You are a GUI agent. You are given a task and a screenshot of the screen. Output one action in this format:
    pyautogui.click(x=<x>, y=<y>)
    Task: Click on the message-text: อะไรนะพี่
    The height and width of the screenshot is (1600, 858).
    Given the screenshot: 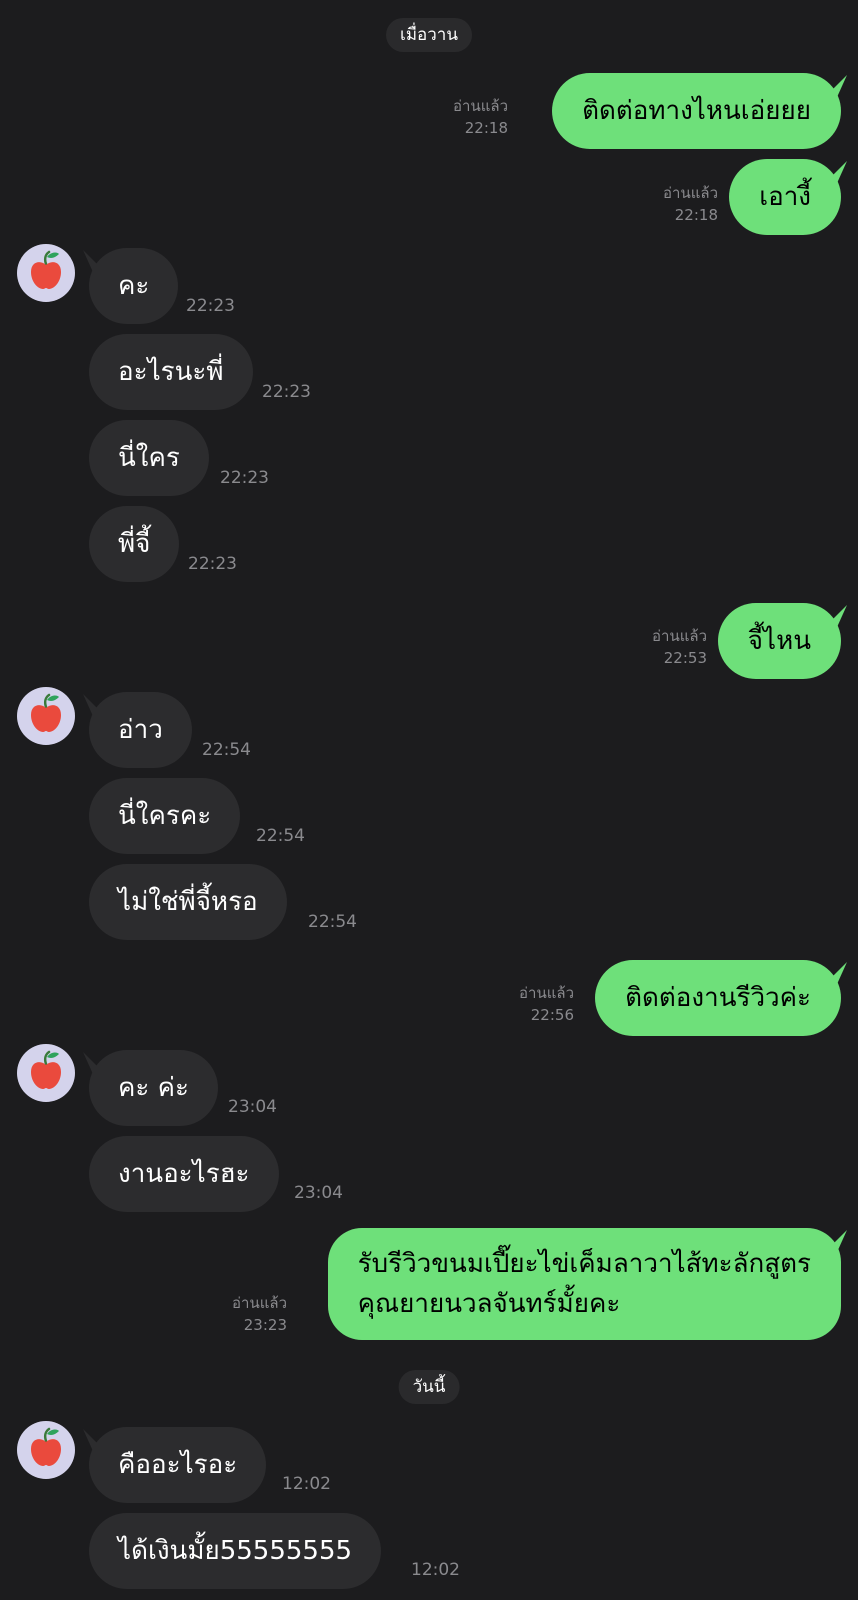 What is the action you would take?
    pyautogui.click(x=171, y=372)
    